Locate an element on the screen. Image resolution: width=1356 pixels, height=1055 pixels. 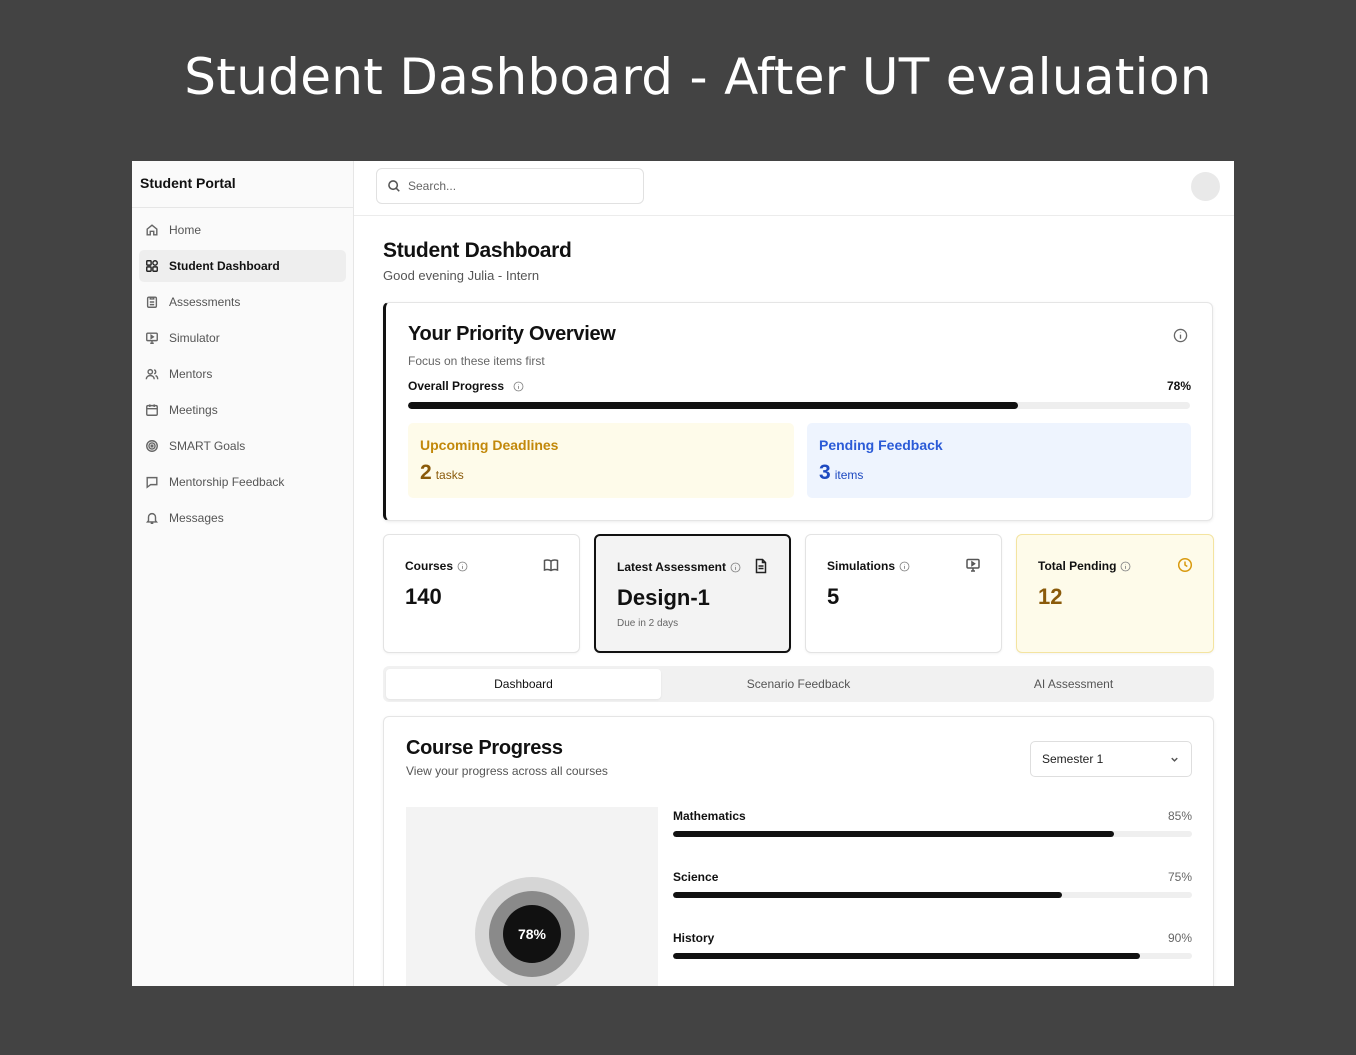
overall-progress-label: Overall Progress is located at coordinates (466, 386).